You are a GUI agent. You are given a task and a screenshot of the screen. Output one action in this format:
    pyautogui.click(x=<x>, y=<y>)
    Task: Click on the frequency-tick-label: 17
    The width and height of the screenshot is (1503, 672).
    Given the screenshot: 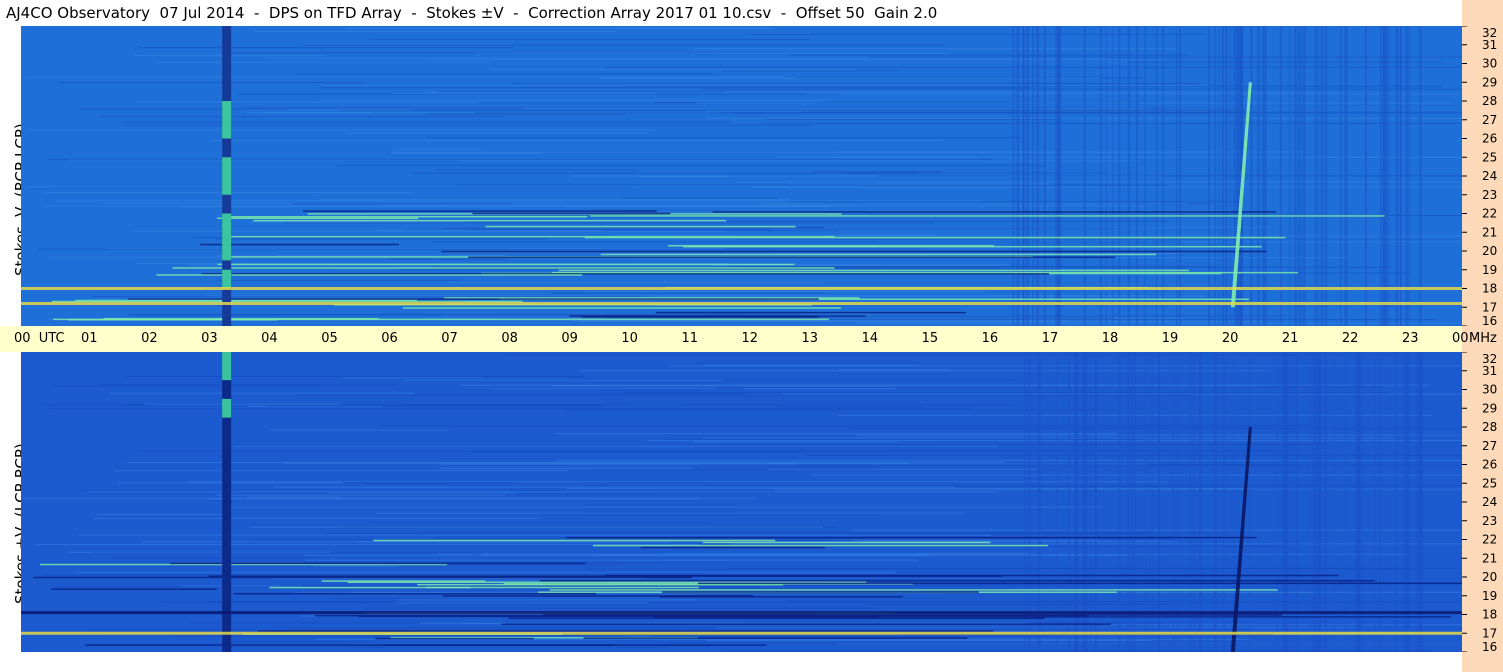 What is the action you would take?
    pyautogui.click(x=1489, y=307)
    